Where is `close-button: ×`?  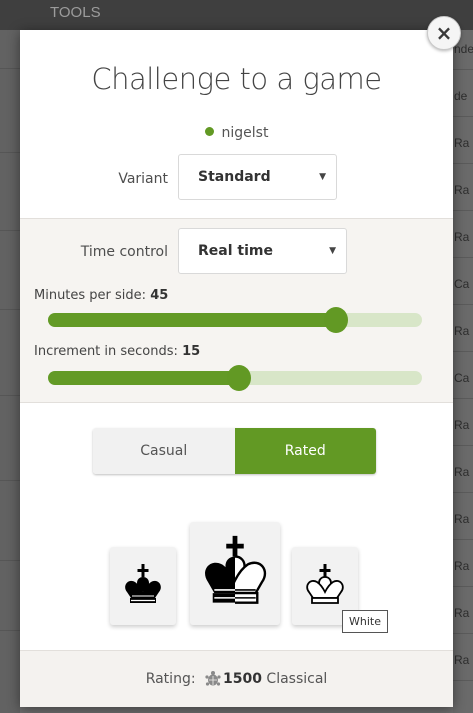
close-button: × is located at coordinates (444, 33).